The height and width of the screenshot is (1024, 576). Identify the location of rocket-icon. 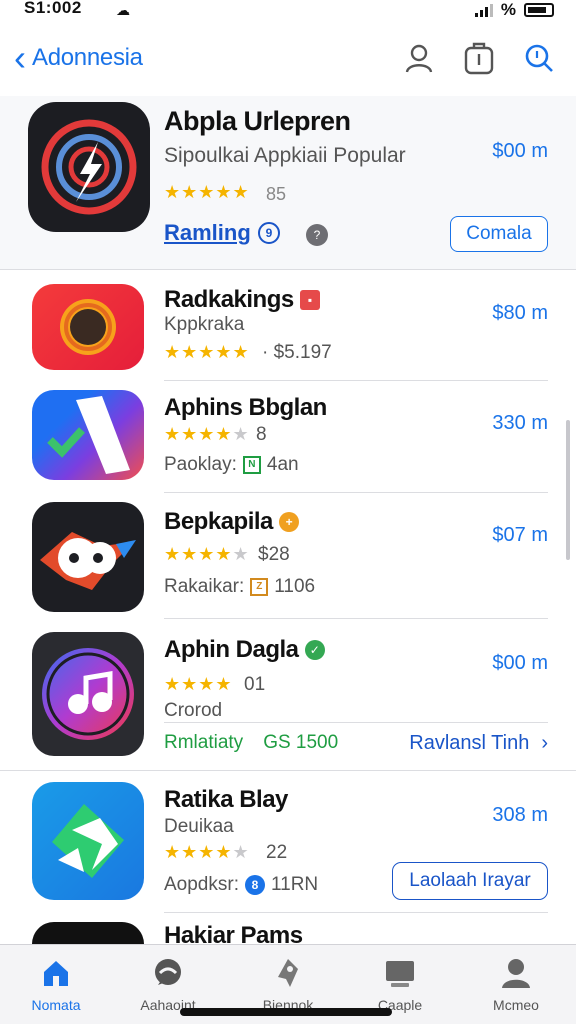
(288, 973).